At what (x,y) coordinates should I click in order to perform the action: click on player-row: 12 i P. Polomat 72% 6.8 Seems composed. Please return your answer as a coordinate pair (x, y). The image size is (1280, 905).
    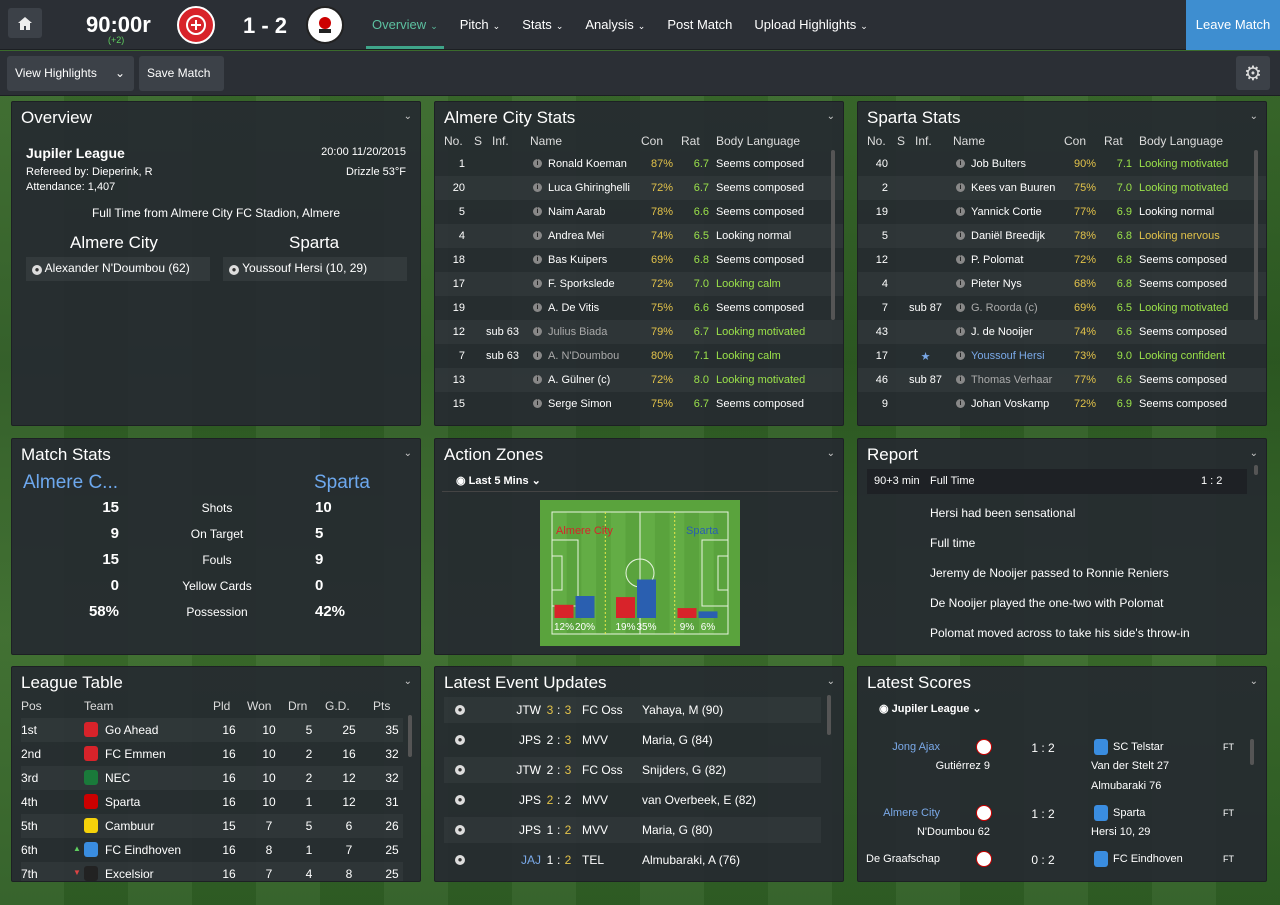
    Looking at the image, I should click on (1062, 260).